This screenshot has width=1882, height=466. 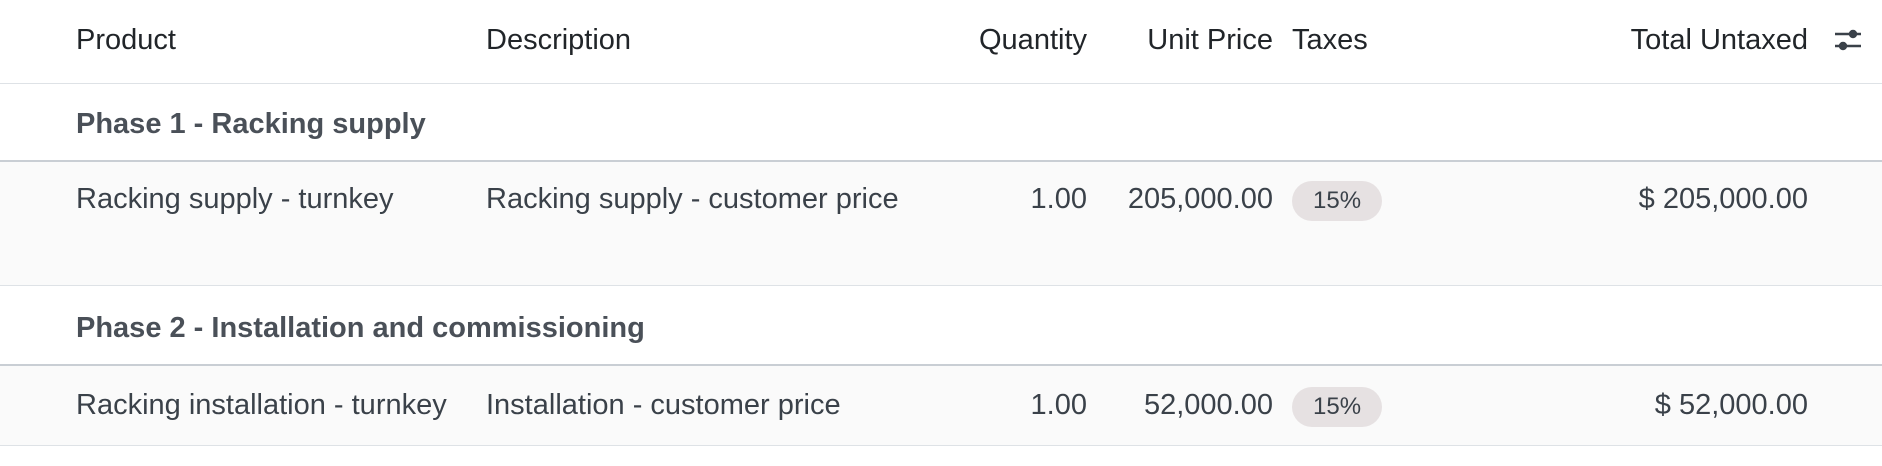 What do you see at coordinates (1848, 40) in the screenshot?
I see `sliders-icon` at bounding box center [1848, 40].